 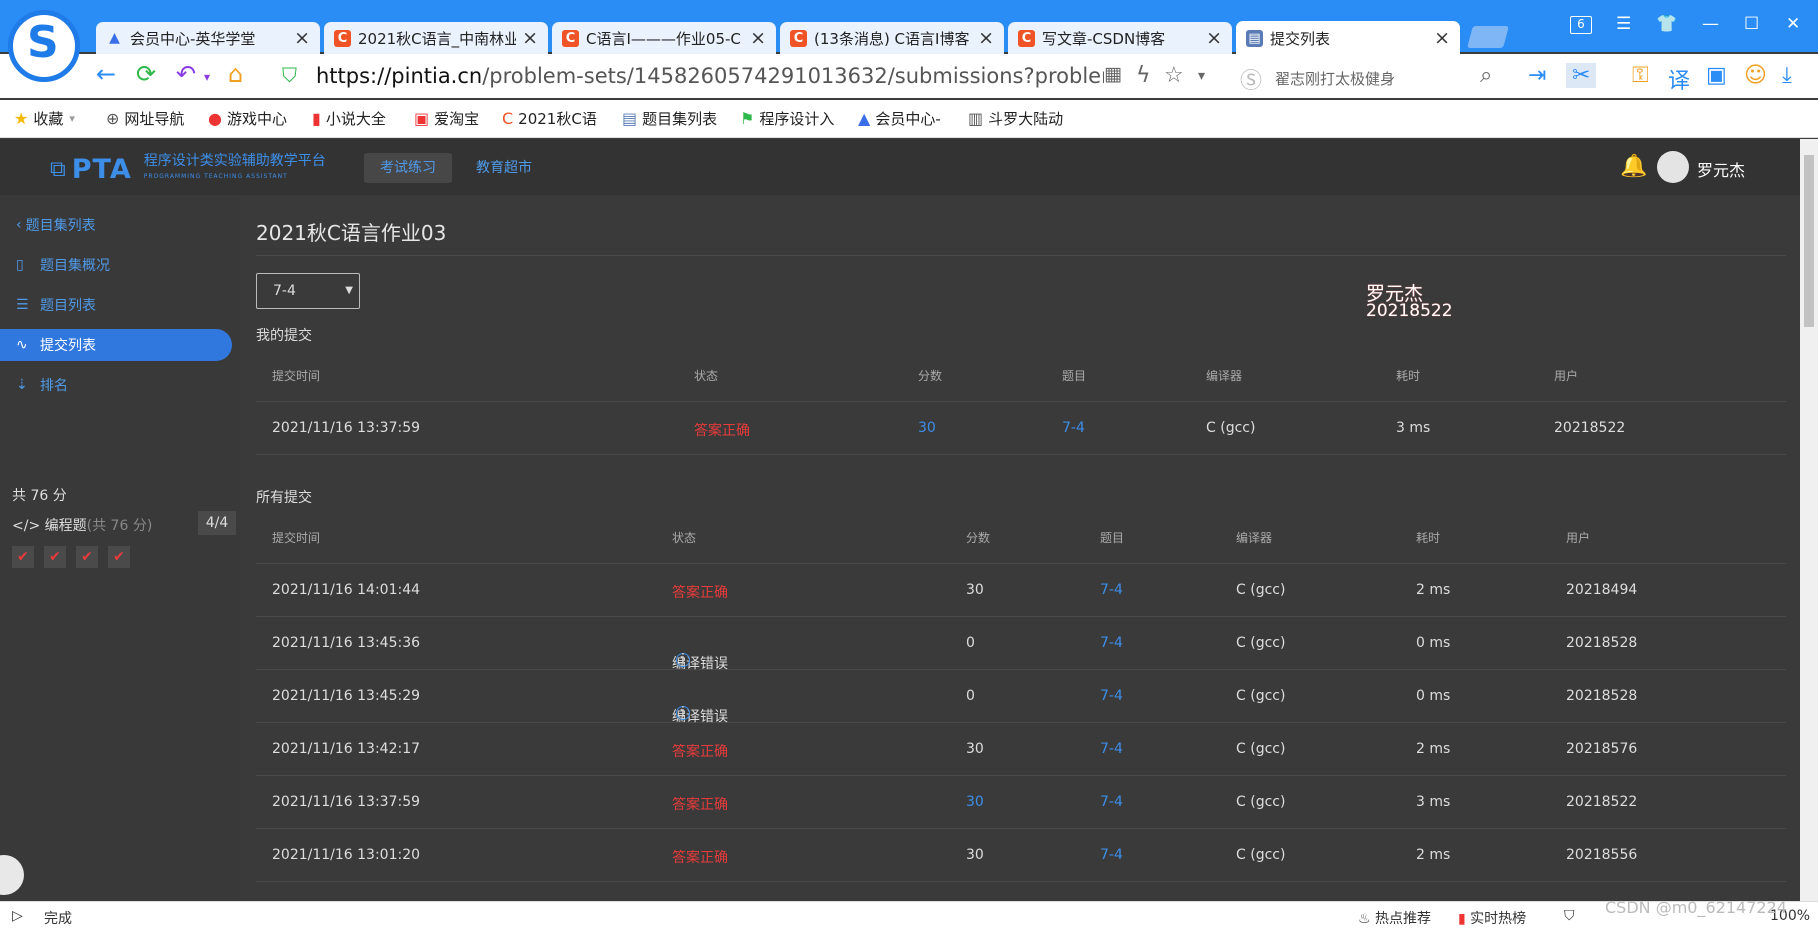 I want to click on bookmark-nav: ⊕ 网址导航, so click(x=145, y=118).